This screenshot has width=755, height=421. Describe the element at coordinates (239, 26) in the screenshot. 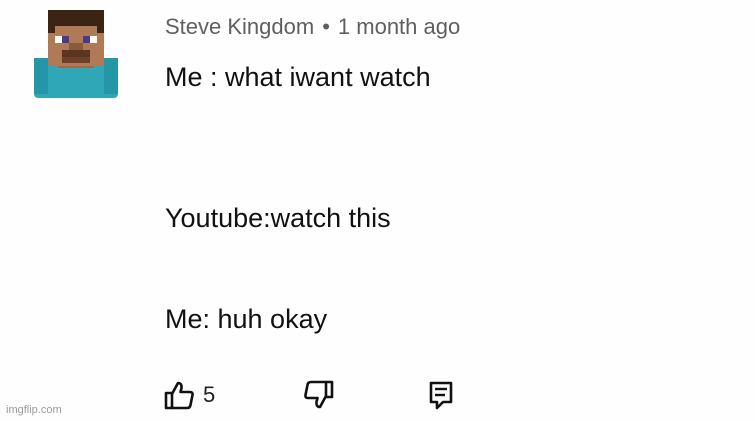

I see `comment-author: Steve Kingdom` at that location.